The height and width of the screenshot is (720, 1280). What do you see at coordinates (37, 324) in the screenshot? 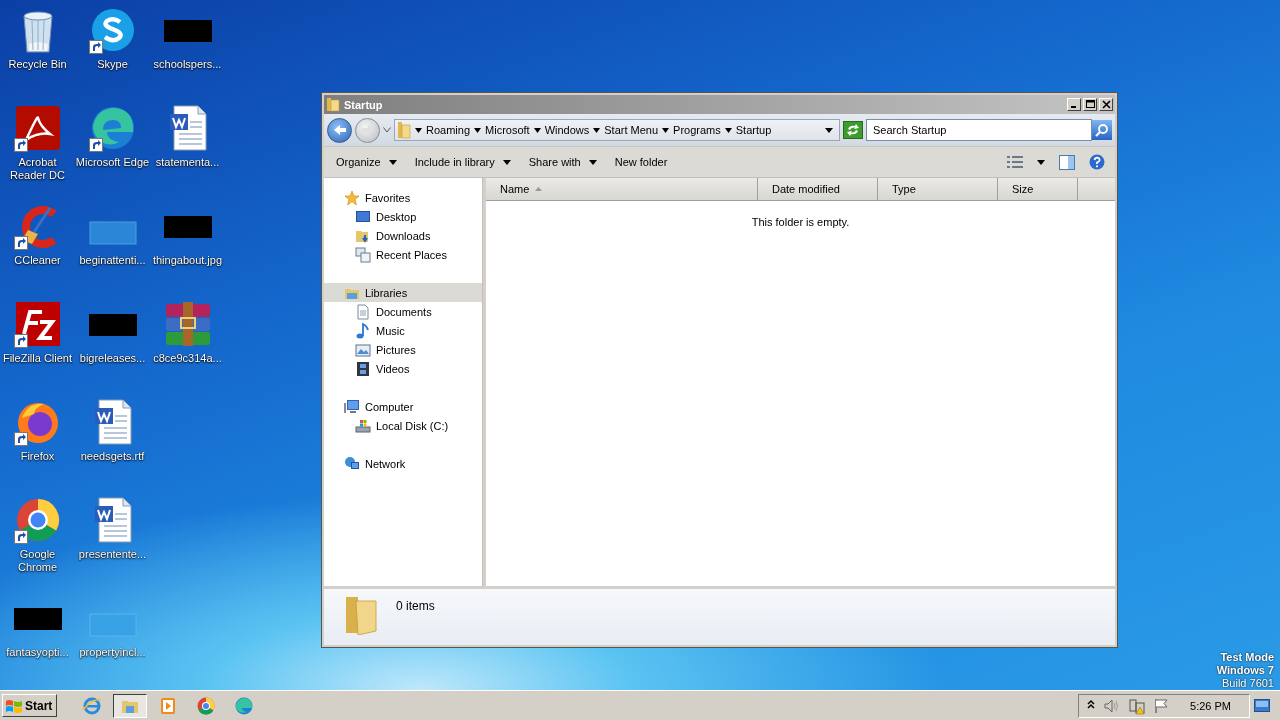
I see `ftp-app-icon` at bounding box center [37, 324].